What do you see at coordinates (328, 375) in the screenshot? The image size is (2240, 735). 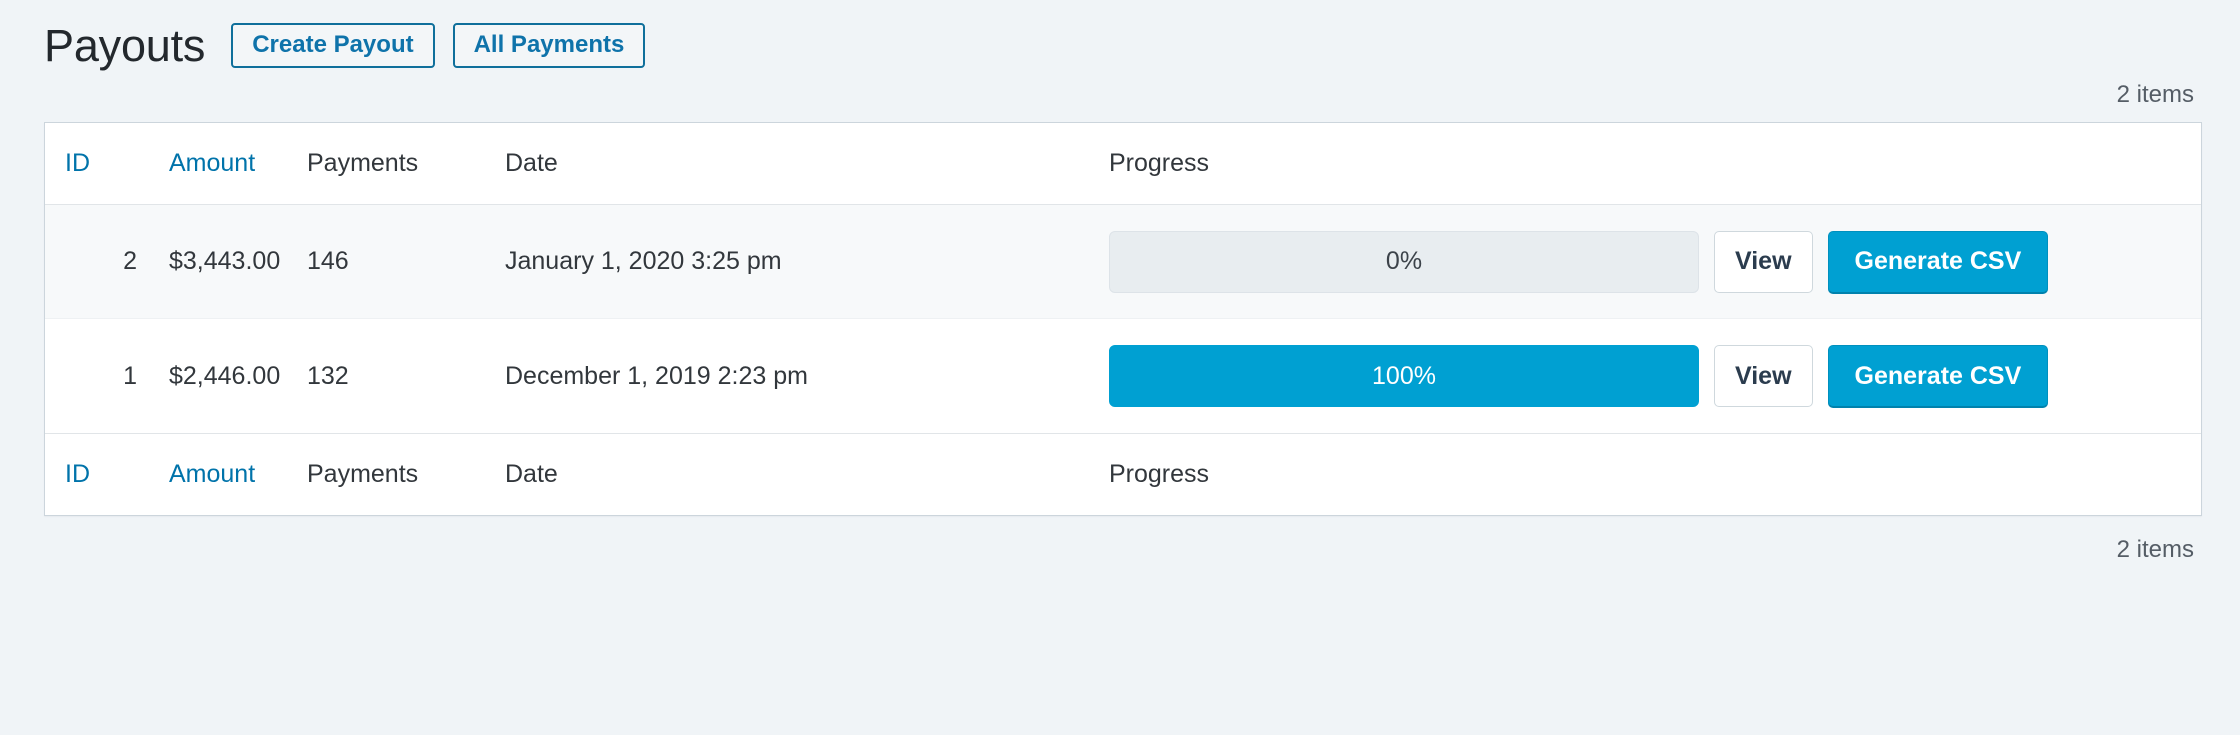 I see `cell-payments: 132` at bounding box center [328, 375].